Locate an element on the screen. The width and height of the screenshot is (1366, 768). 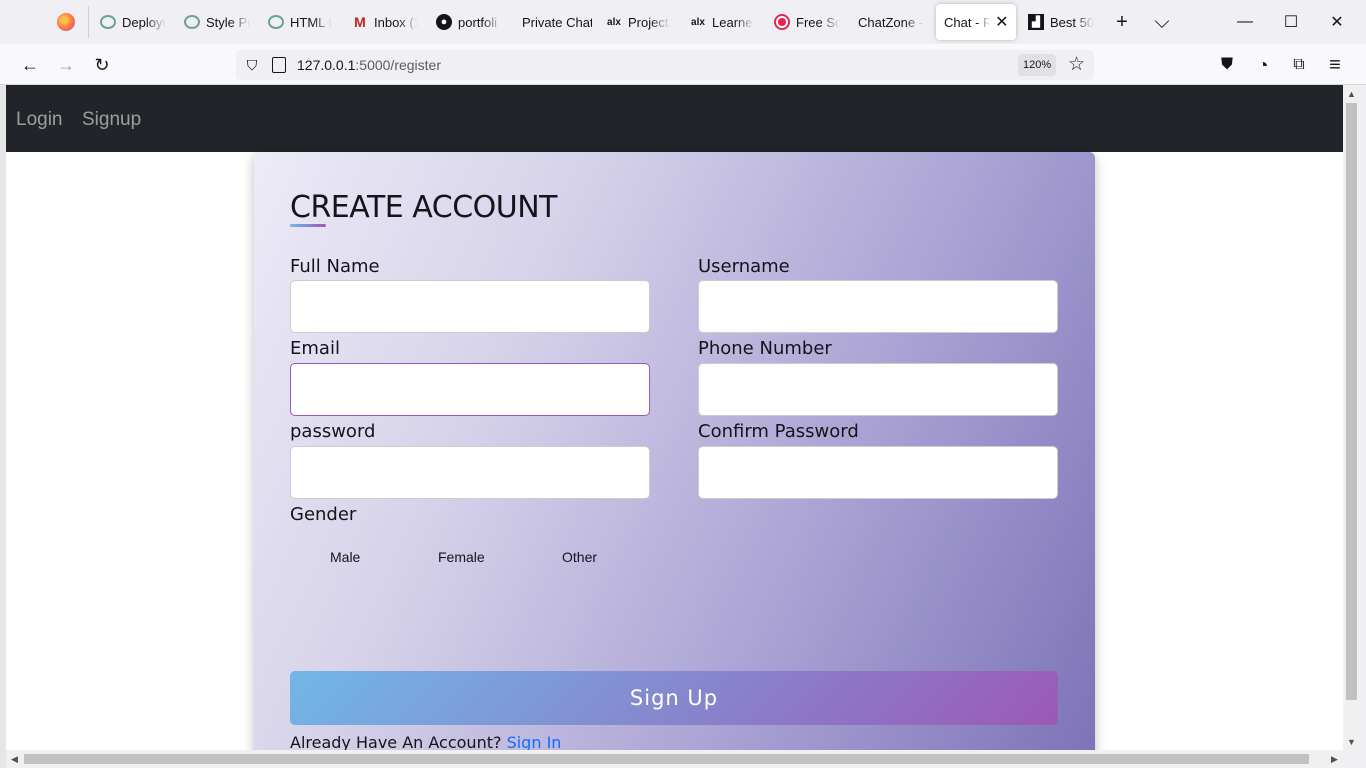
tab-projects: alx Projects is located at coordinates (638, 22).